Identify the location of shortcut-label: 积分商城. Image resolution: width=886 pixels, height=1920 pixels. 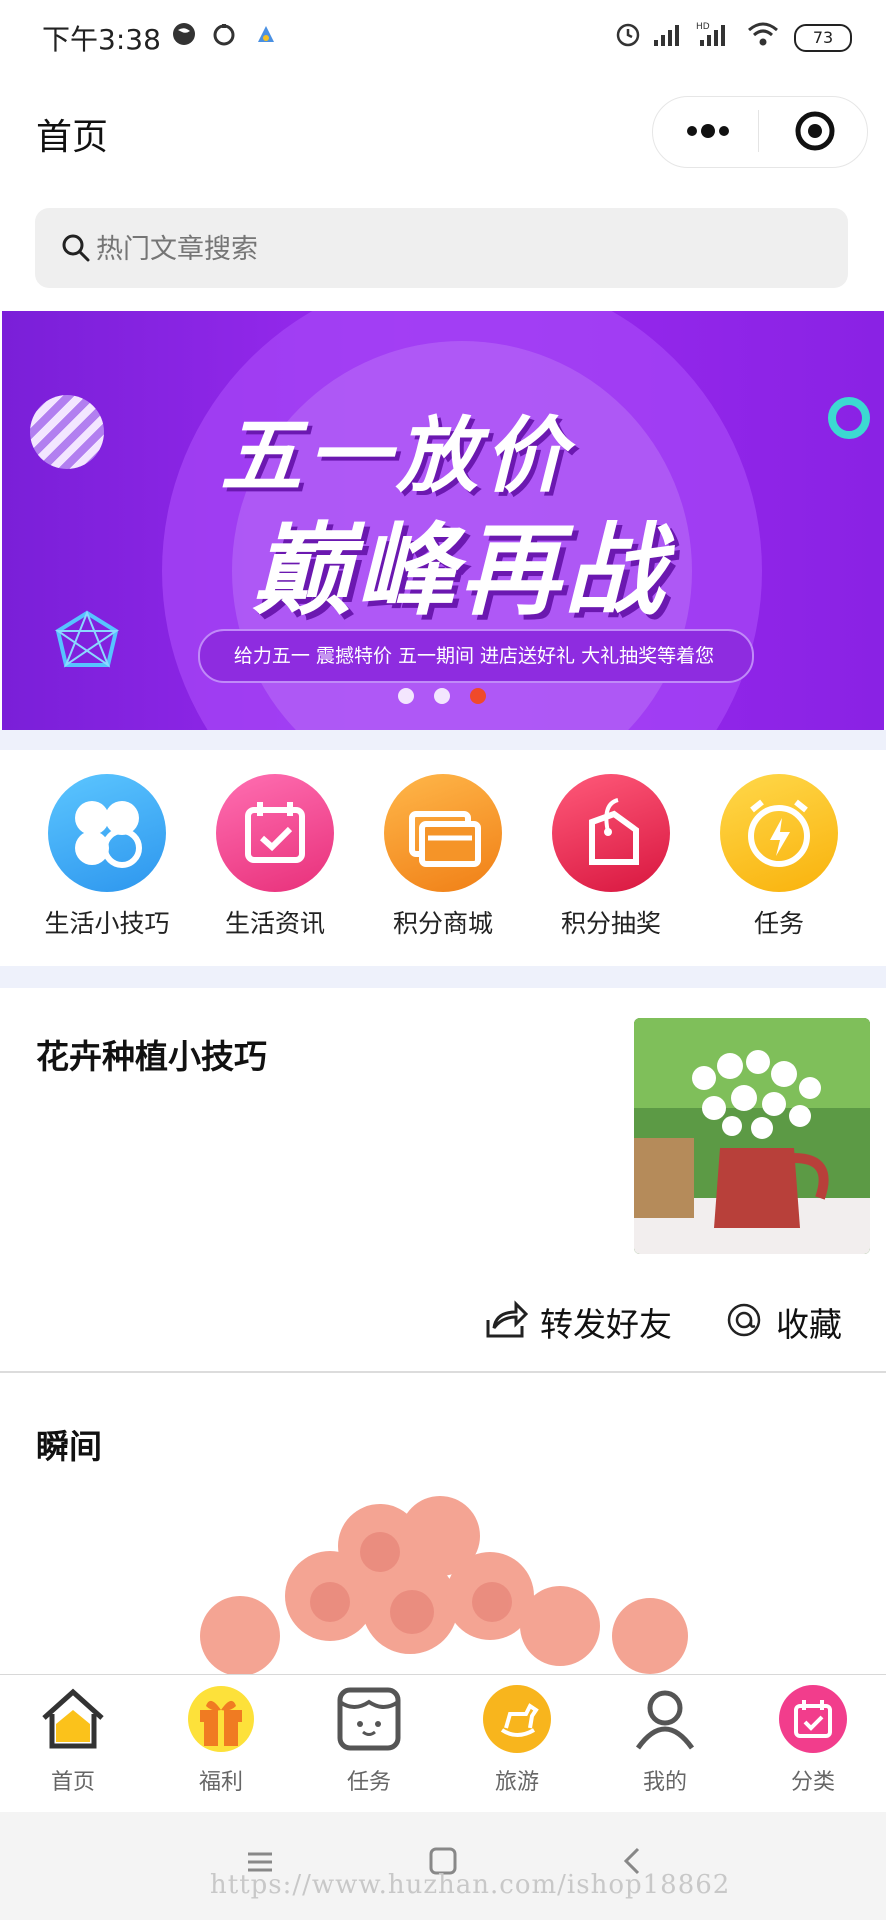
(442, 923).